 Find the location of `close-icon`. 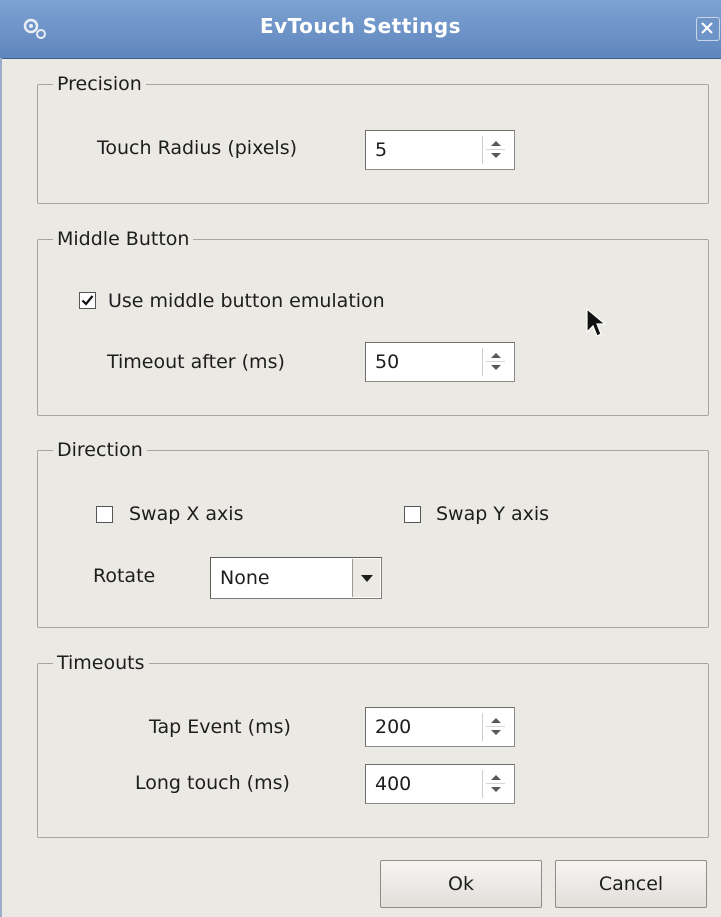

close-icon is located at coordinates (707, 28).